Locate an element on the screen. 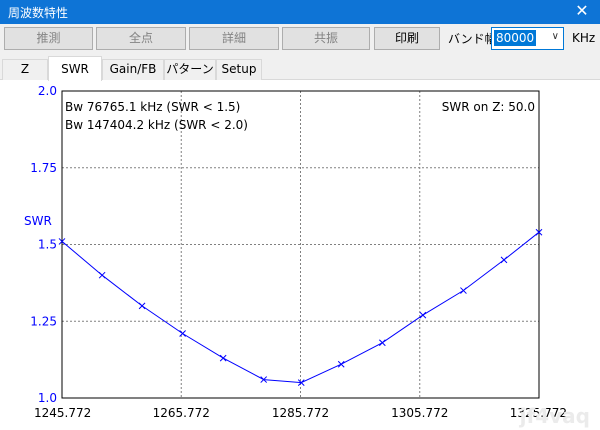 The width and height of the screenshot is (600, 430). tab-strip: Z SWR Gain/FB パターン Setup is located at coordinates (300, 68).